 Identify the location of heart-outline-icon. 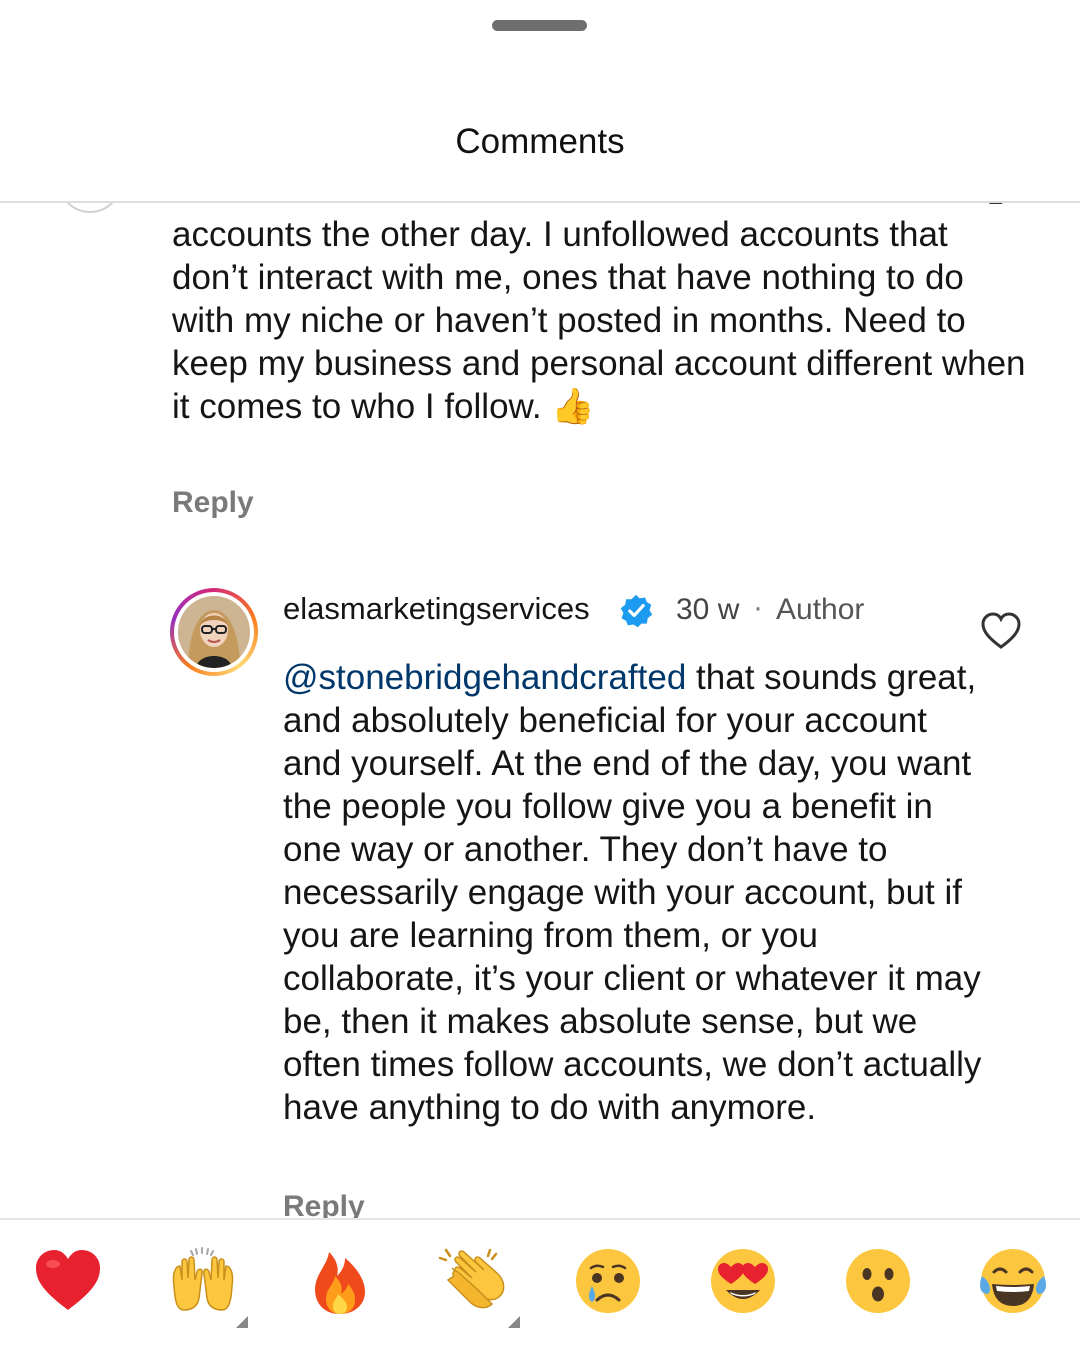
(1001, 631).